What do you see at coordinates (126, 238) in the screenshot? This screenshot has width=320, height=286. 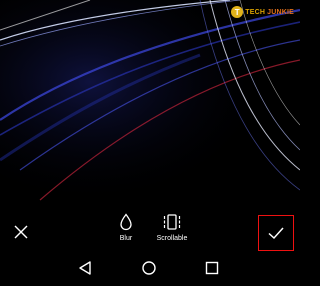 I see `blur-label: Blur` at bounding box center [126, 238].